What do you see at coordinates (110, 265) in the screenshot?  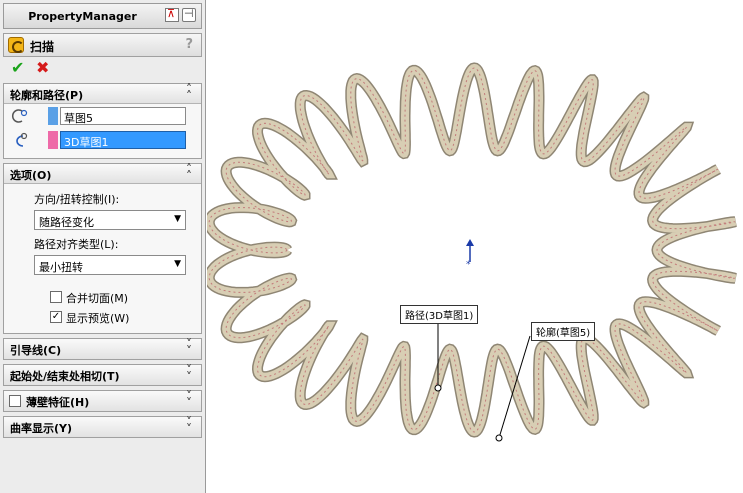 I see `alignment-dropdown: 最小扭转 ▼` at bounding box center [110, 265].